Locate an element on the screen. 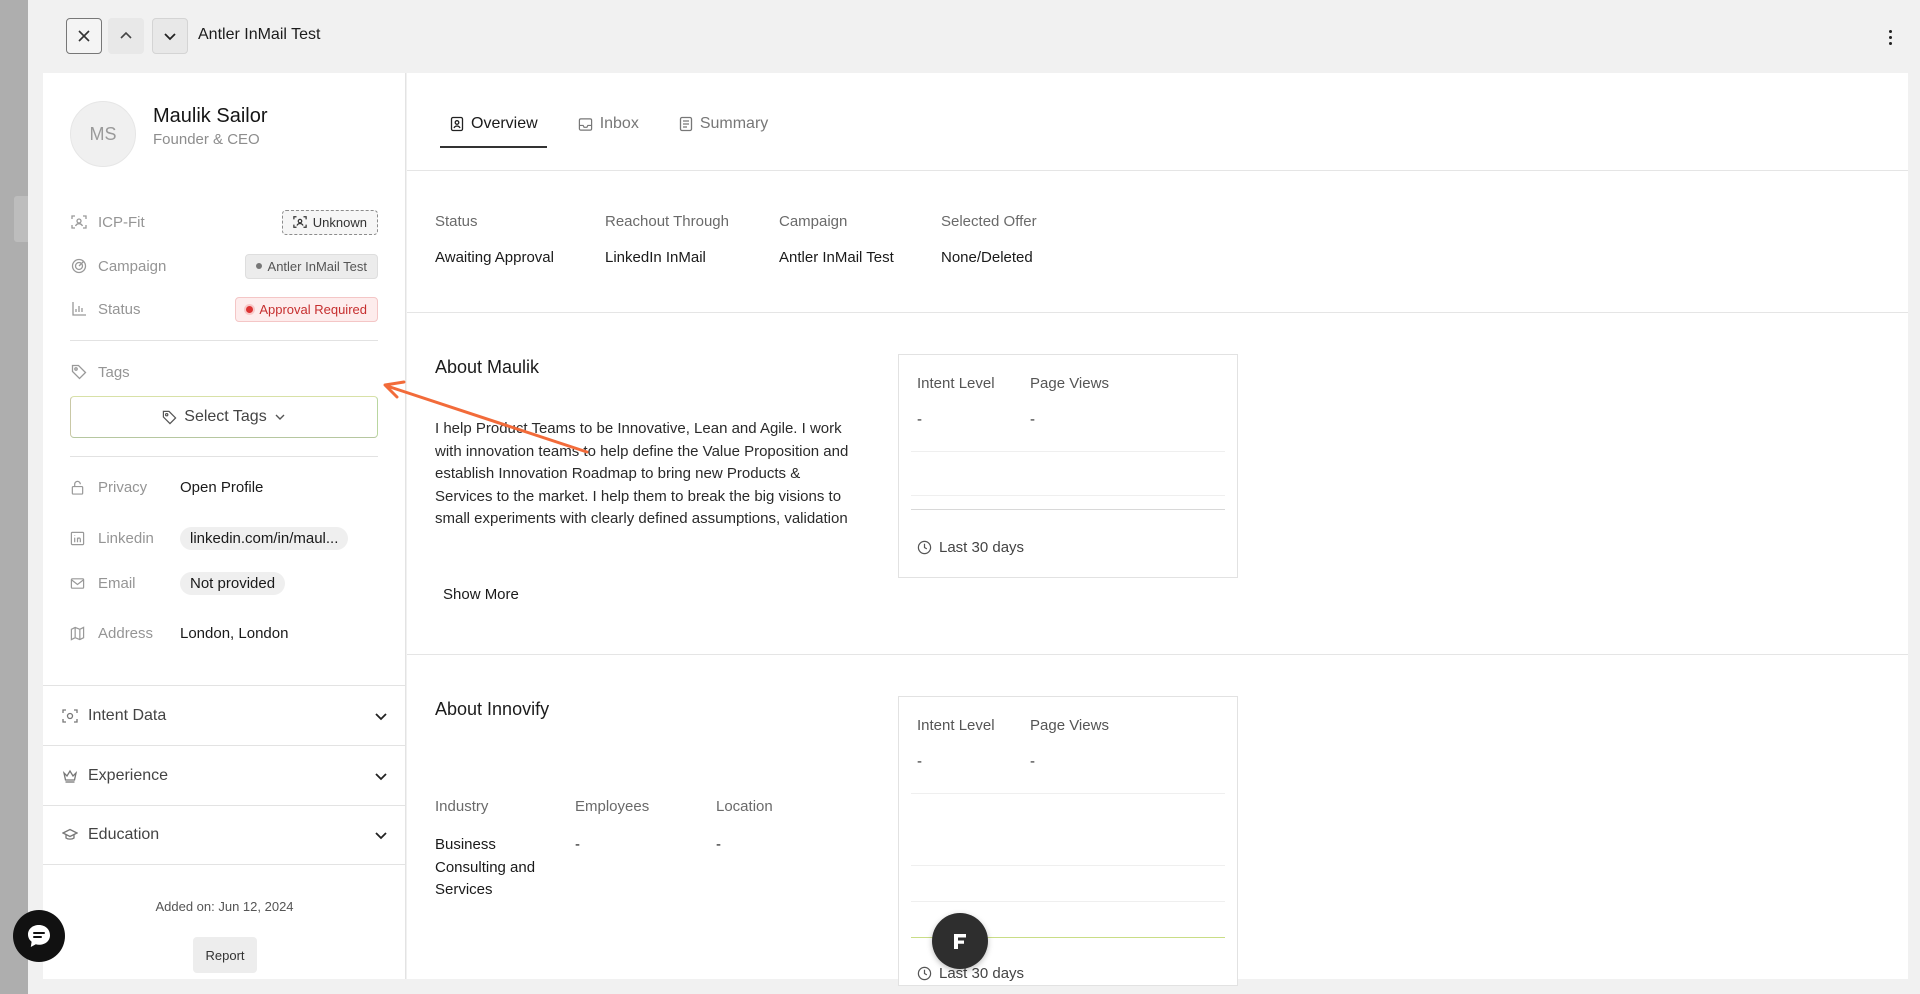  privacy-row: Privacy Open Profile is located at coordinates (224, 487).